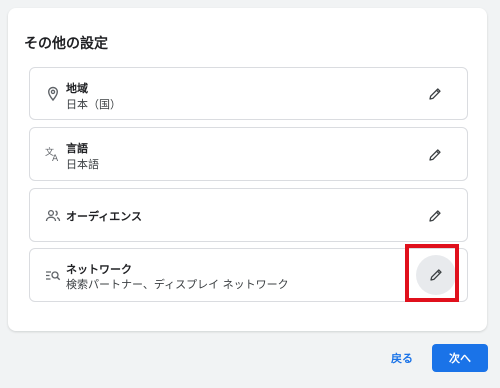 The image size is (500, 388). I want to click on network-search-icon, so click(53, 276).